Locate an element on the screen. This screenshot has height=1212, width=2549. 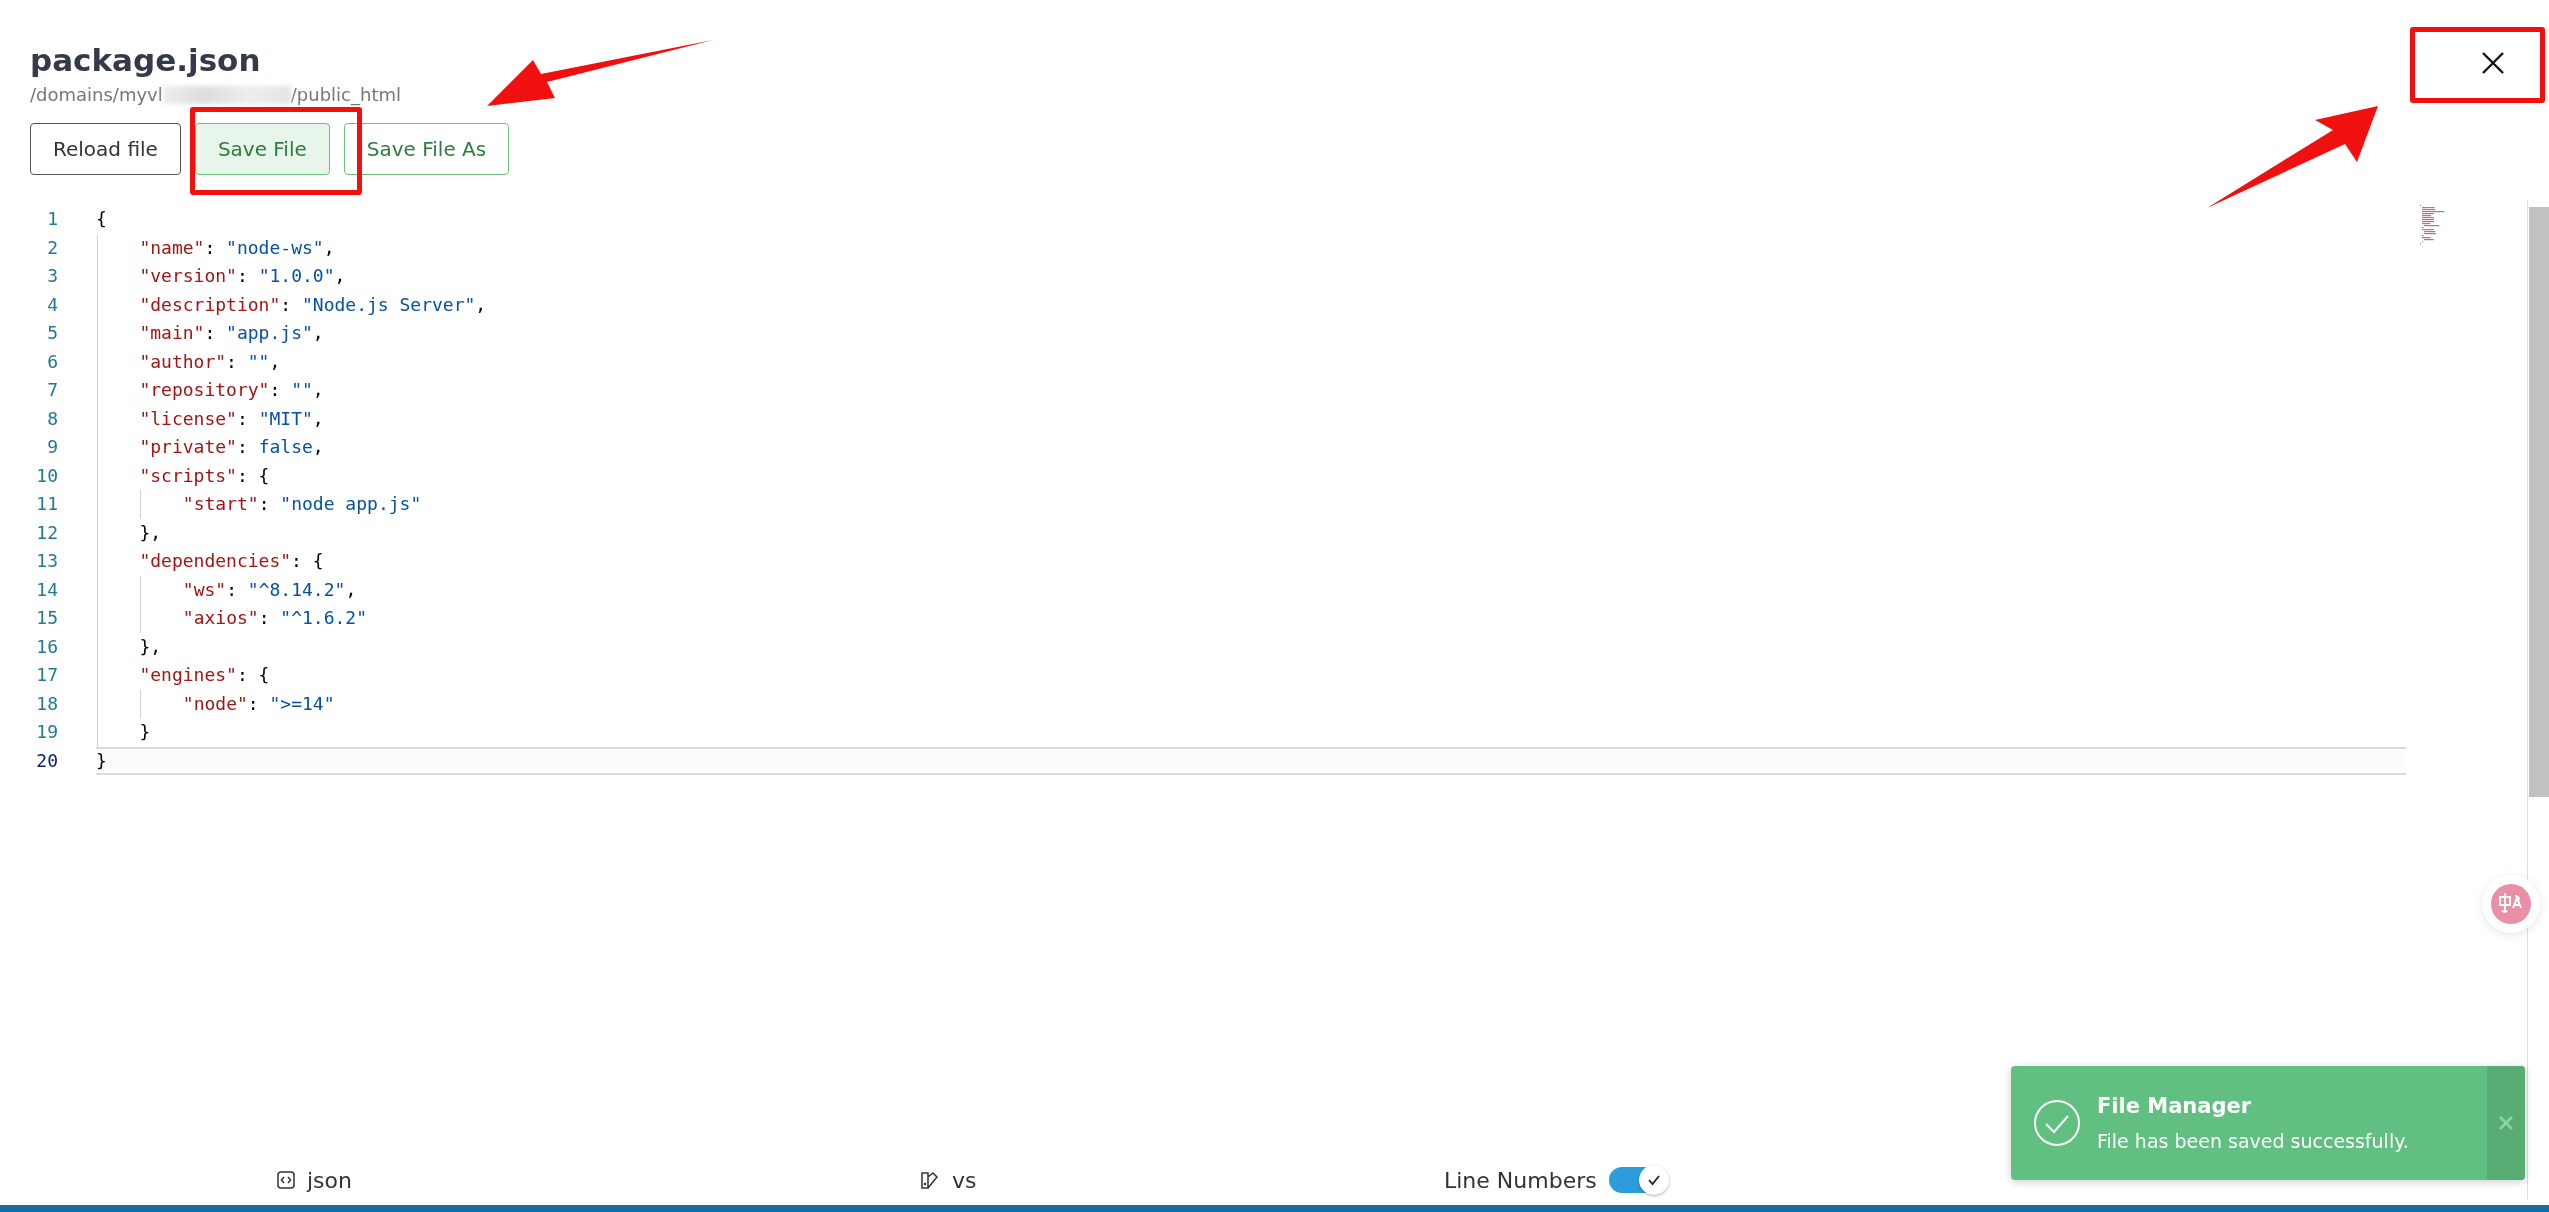
palette-icon is located at coordinates (930, 1180).